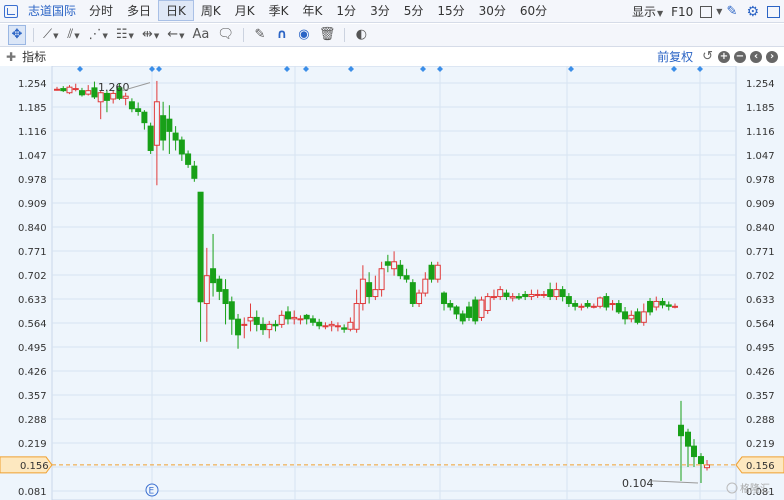 The height and width of the screenshot is (500, 784). What do you see at coordinates (150, 35) in the screenshot?
I see `measure-tool: ⇹▼` at bounding box center [150, 35].